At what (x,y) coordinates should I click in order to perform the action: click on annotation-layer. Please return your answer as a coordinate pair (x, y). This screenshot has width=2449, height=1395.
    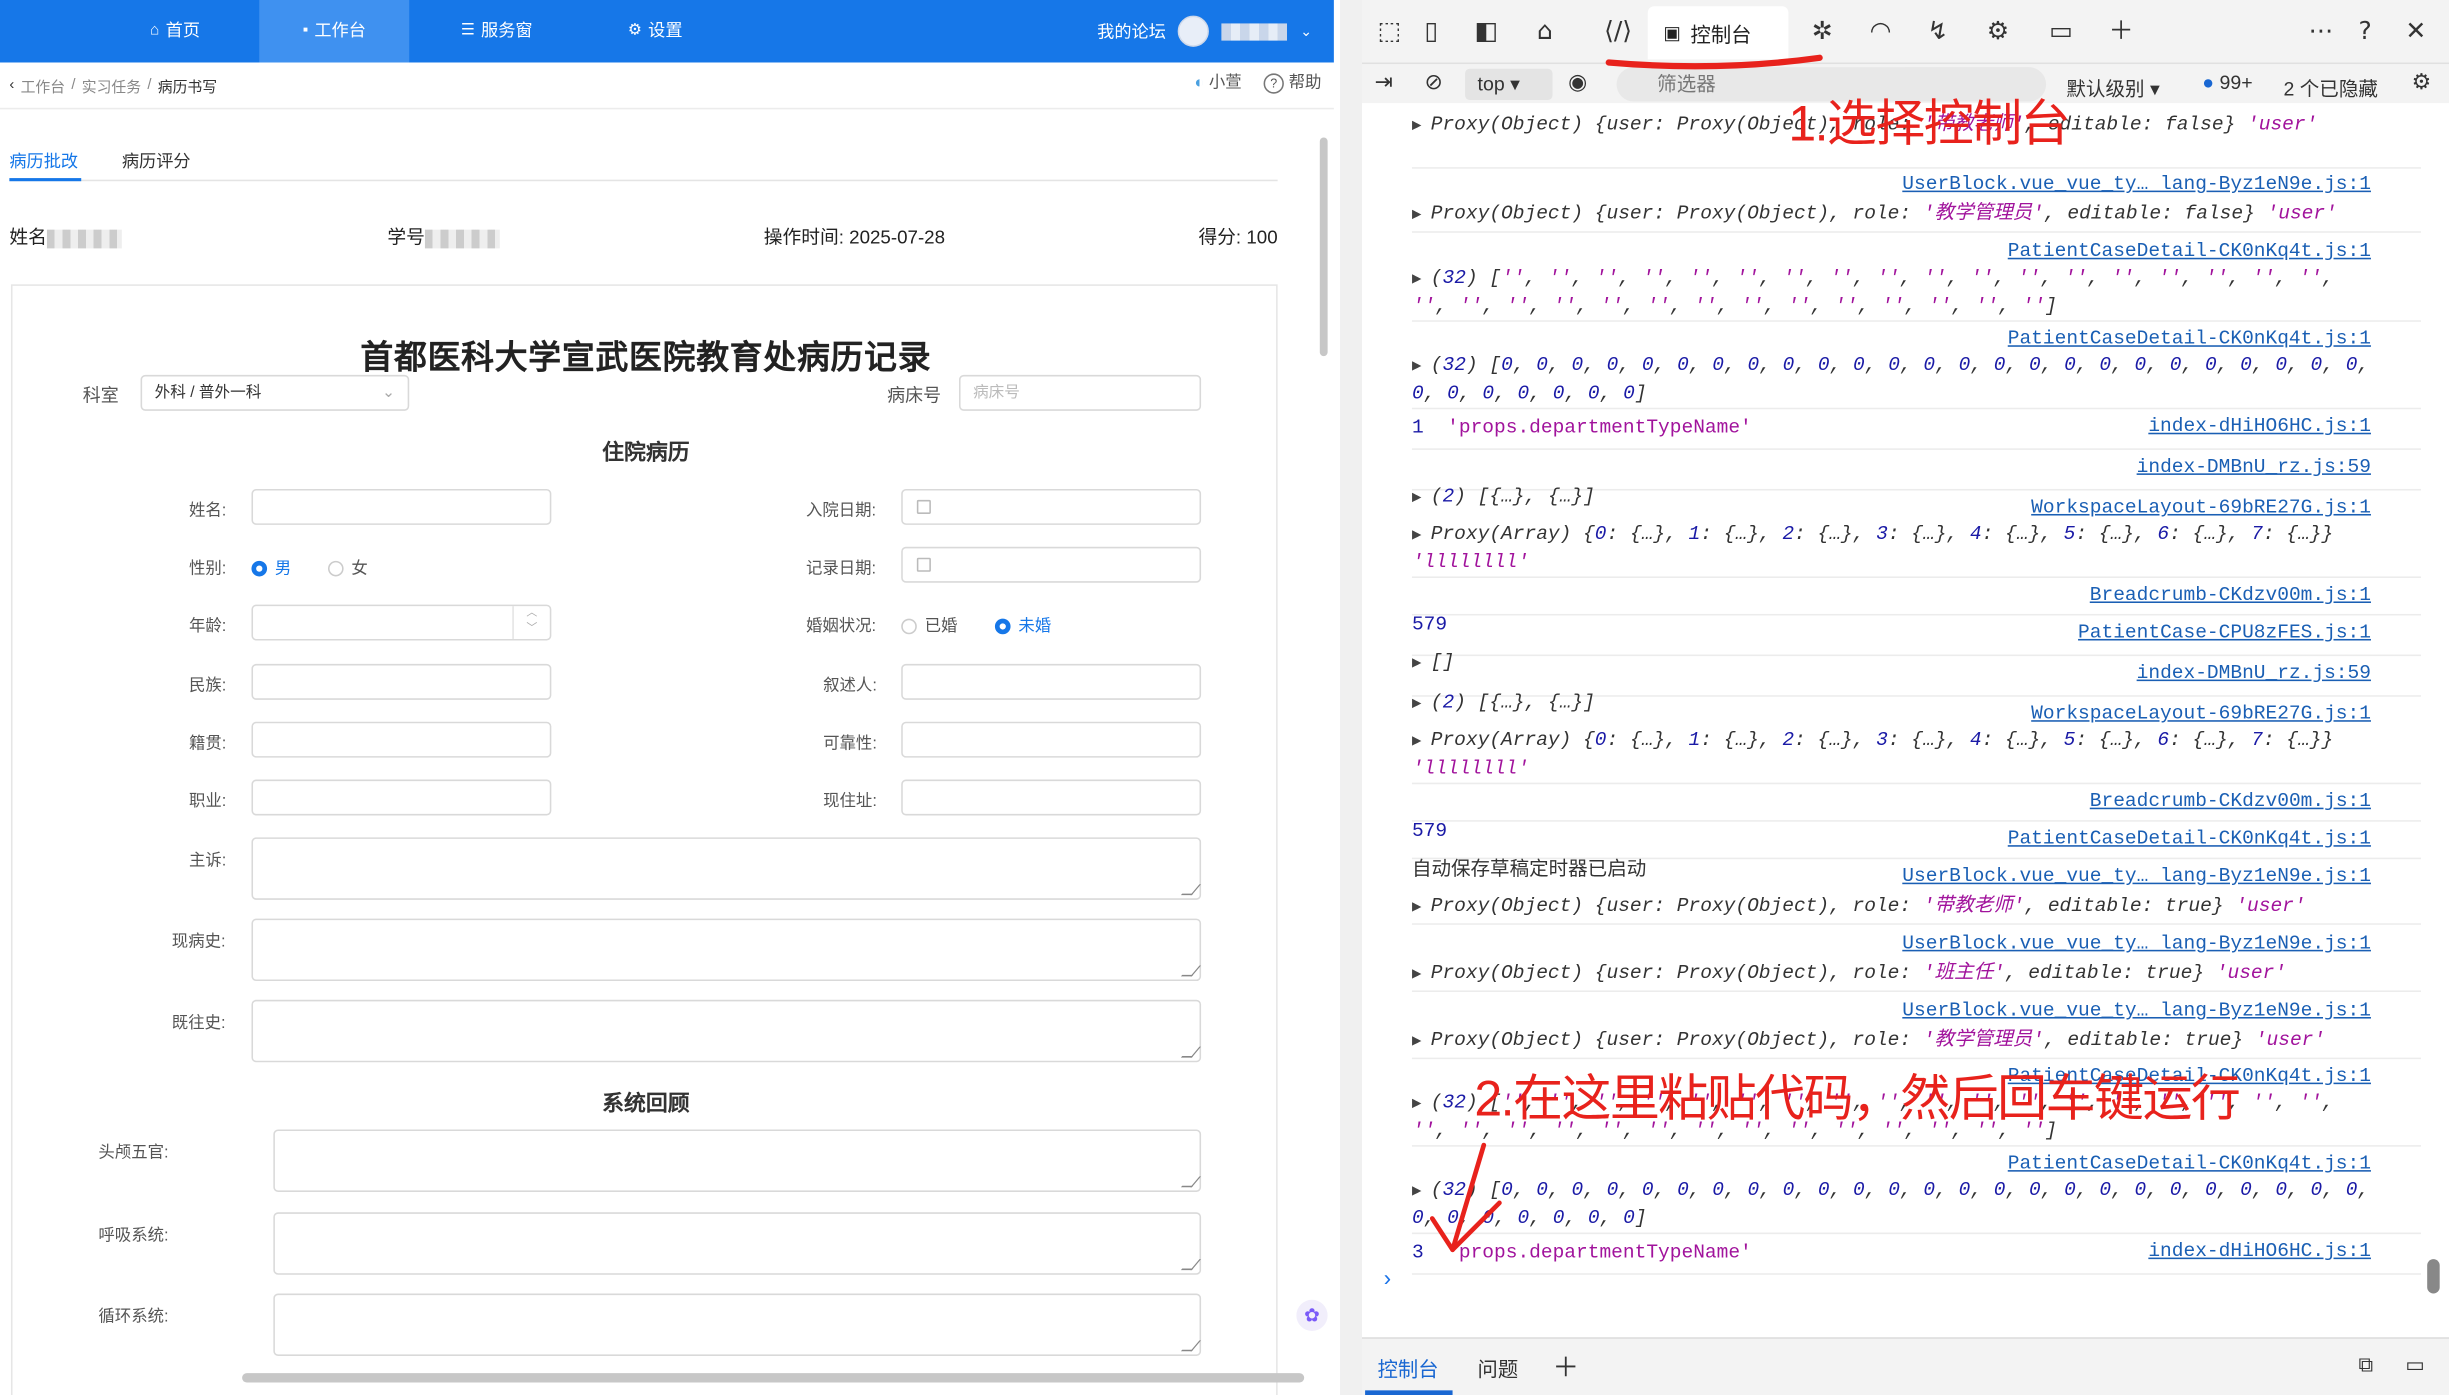
    Looking at the image, I should click on (1626, 653).